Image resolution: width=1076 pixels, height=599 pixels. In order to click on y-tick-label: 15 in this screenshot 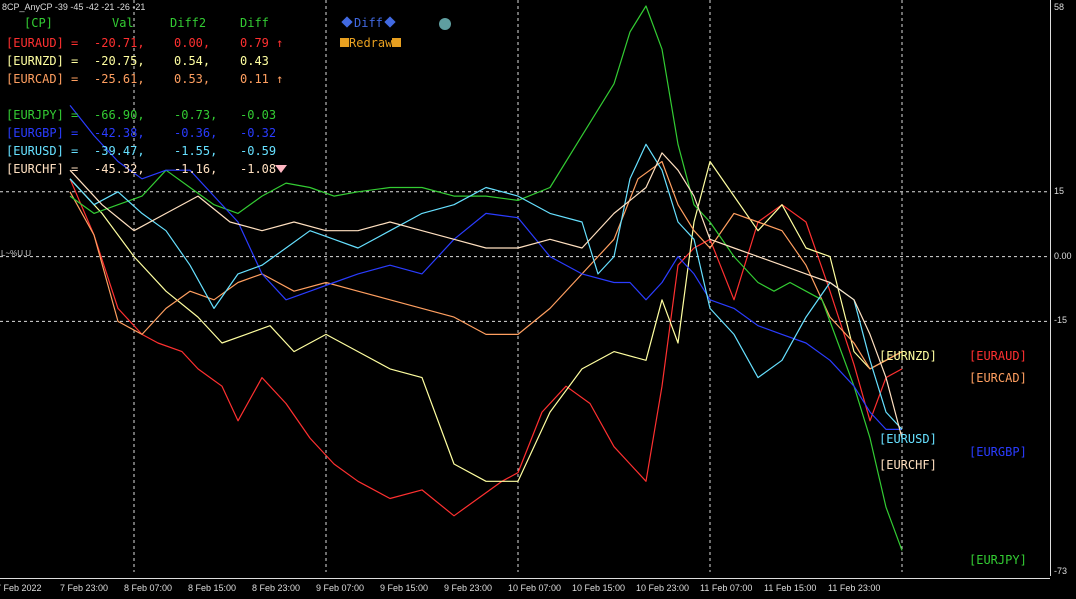, I will do `click(1059, 190)`.